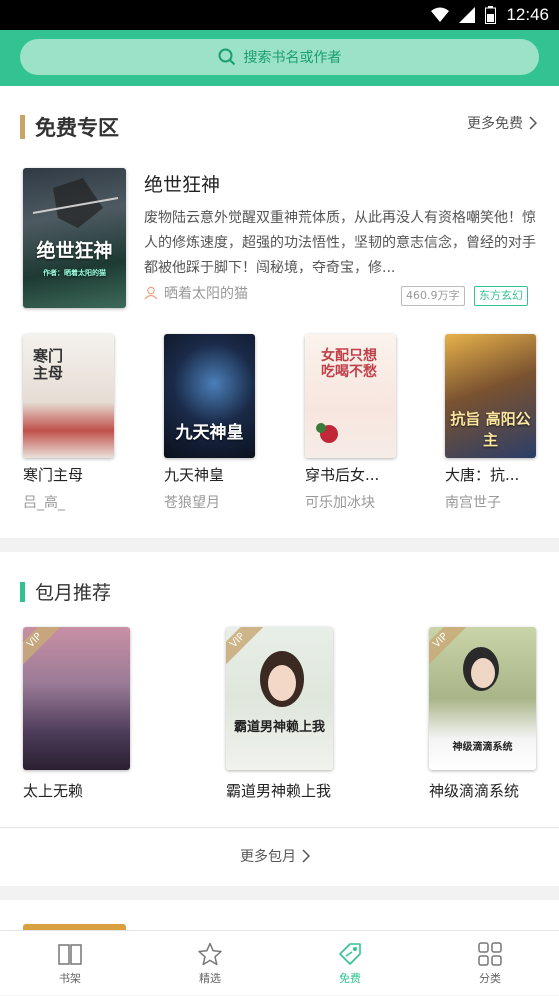  What do you see at coordinates (433, 296) in the screenshot?
I see `word-count-badge: 460.9万字` at bounding box center [433, 296].